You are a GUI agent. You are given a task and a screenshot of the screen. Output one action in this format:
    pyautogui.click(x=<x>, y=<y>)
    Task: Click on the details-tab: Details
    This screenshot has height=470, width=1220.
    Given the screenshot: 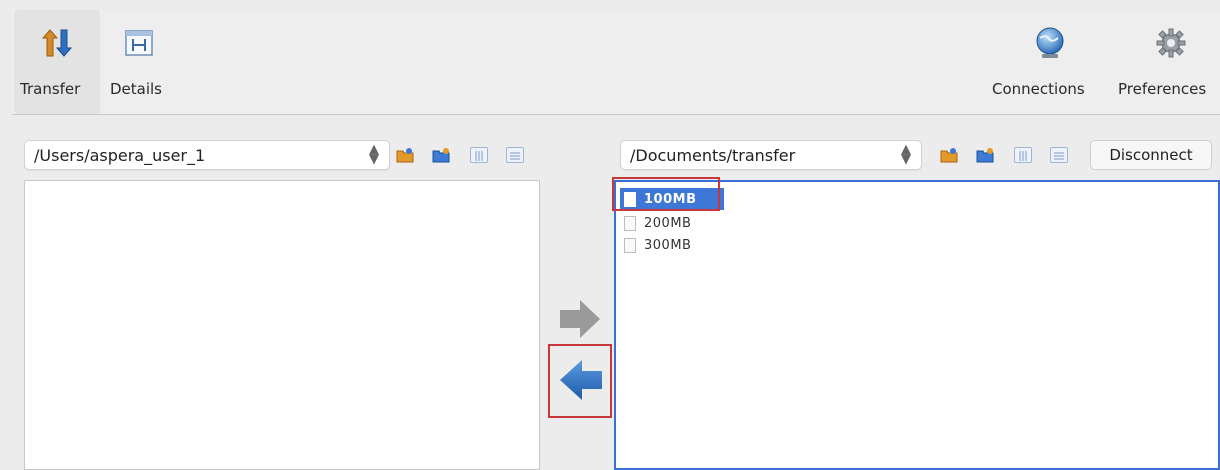 What is the action you would take?
    pyautogui.click(x=140, y=62)
    